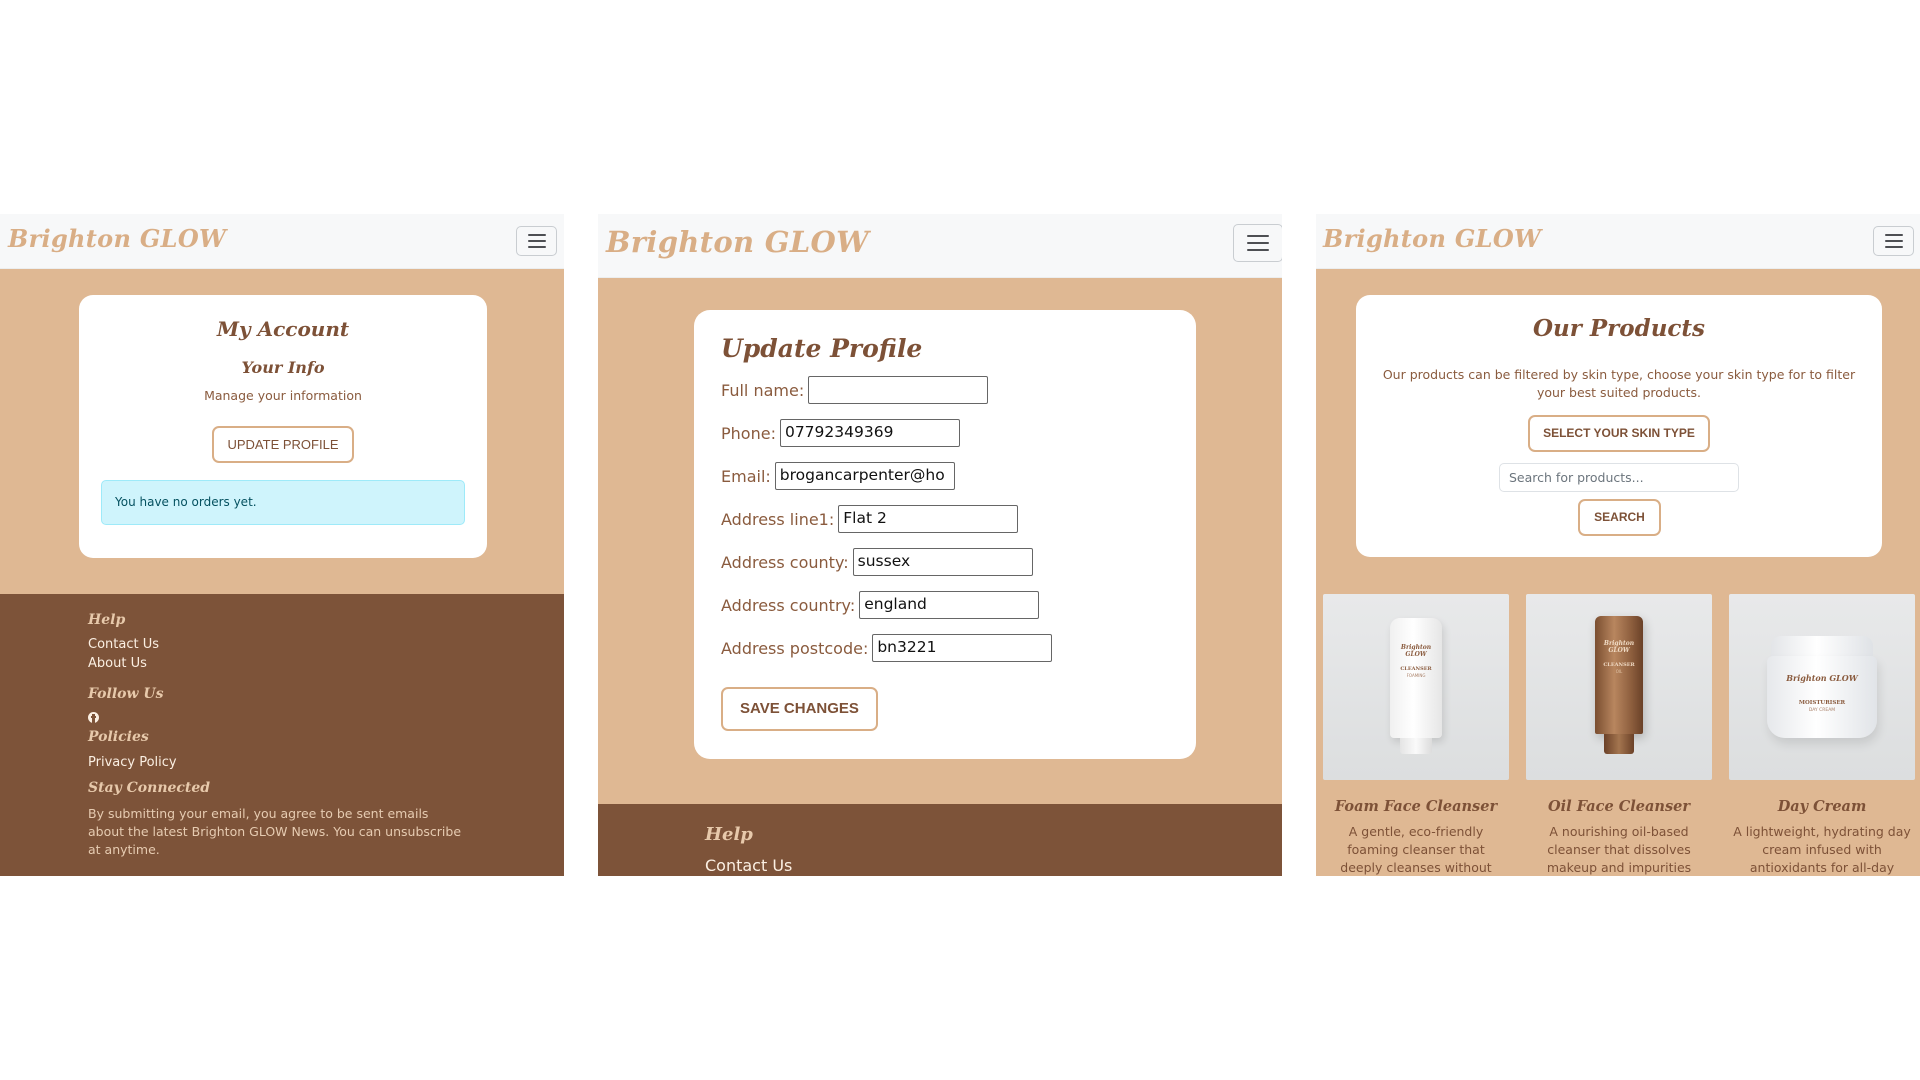 The width and height of the screenshot is (1920, 1080). Describe the element at coordinates (763, 390) in the screenshot. I see `full-name-label: Full name:` at that location.